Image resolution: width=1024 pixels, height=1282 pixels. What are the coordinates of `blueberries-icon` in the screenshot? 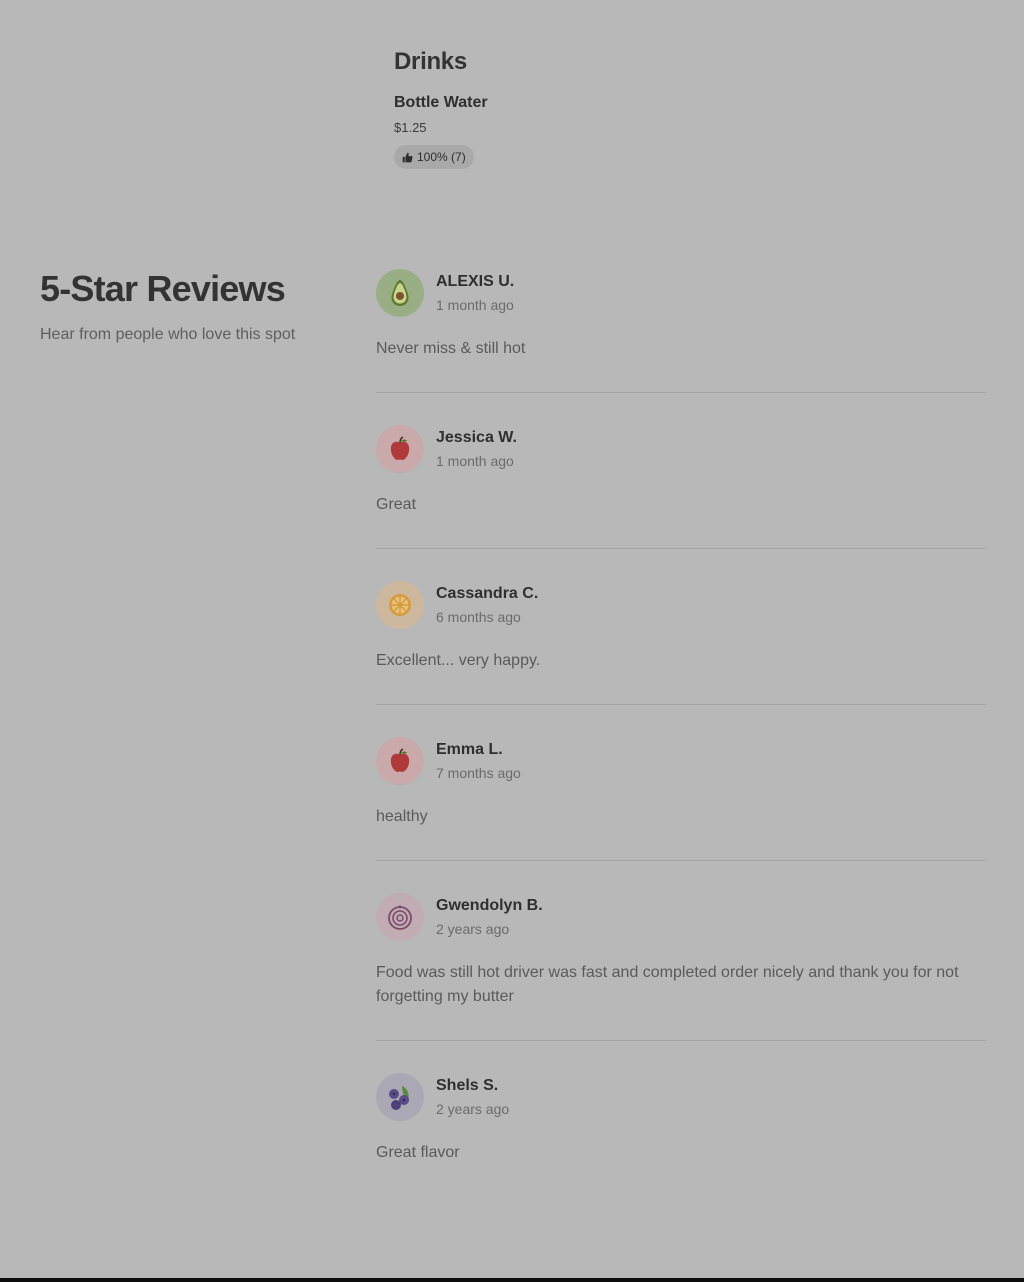 It's located at (399, 1098).